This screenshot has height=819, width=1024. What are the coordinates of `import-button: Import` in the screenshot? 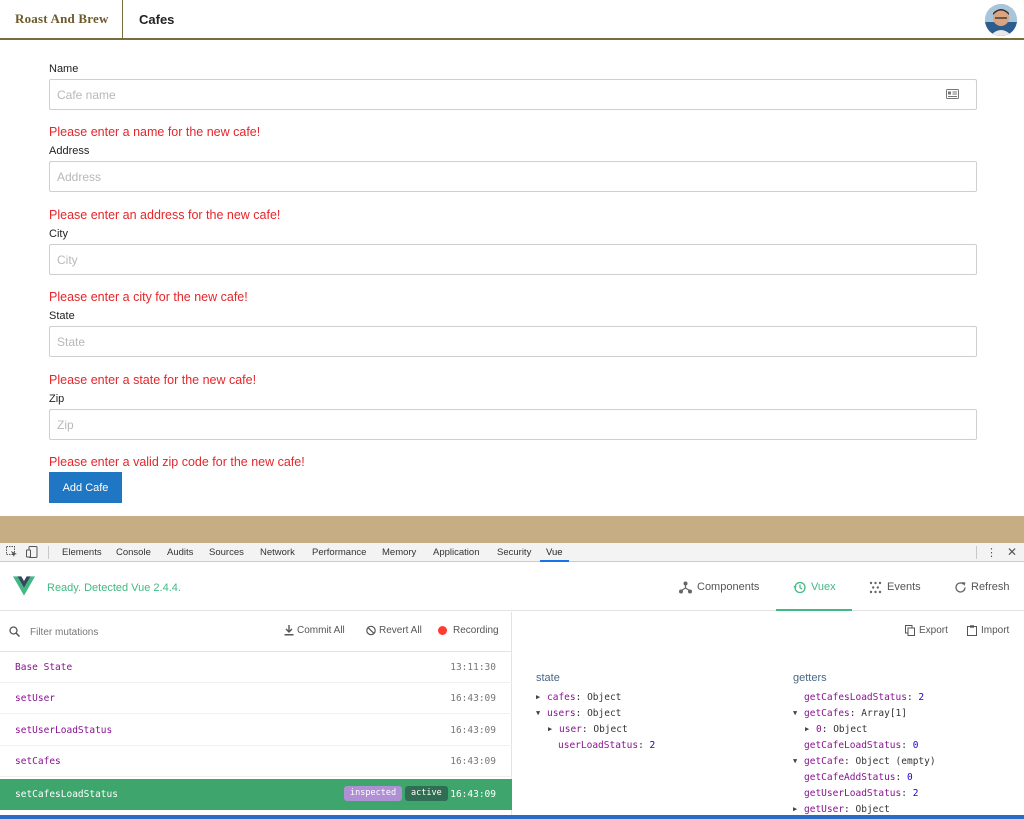 It's located at (988, 630).